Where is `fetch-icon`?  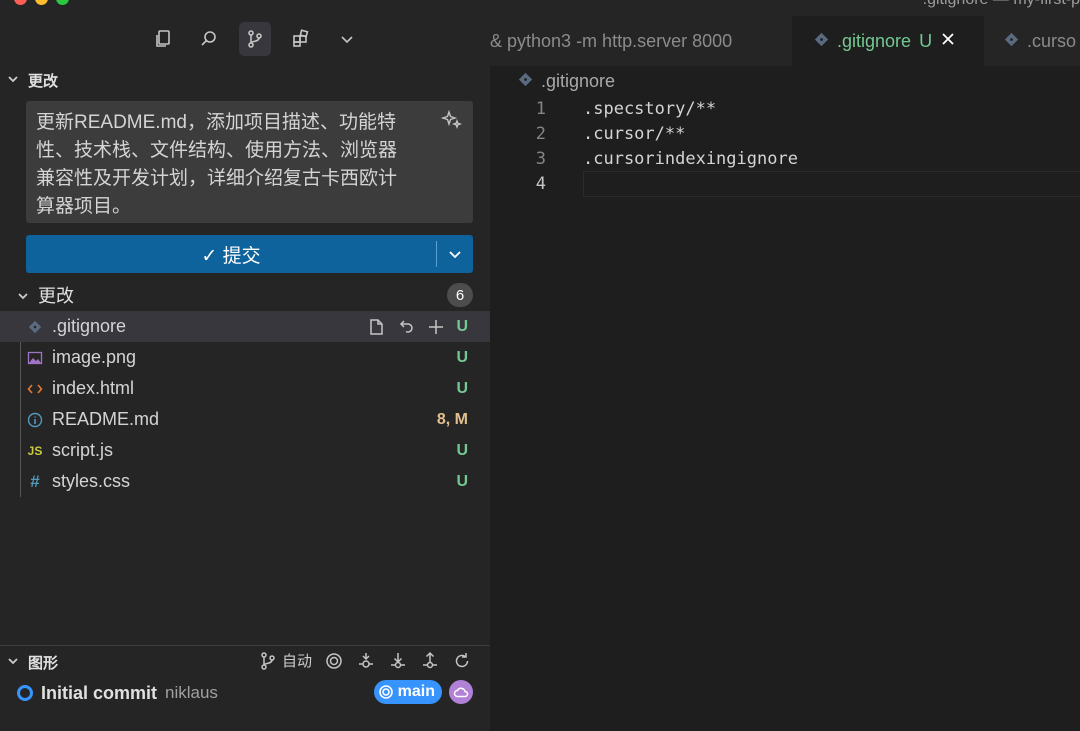
fetch-icon is located at coordinates (366, 661).